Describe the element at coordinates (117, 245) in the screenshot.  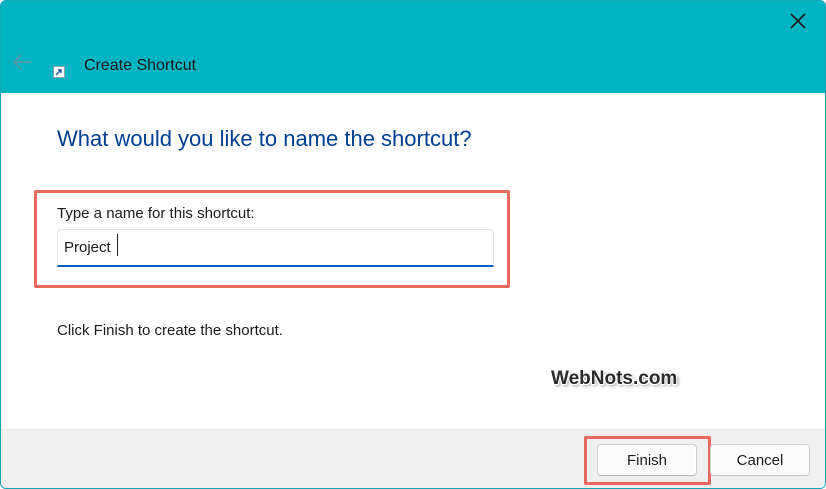
I see `text-caret` at that location.